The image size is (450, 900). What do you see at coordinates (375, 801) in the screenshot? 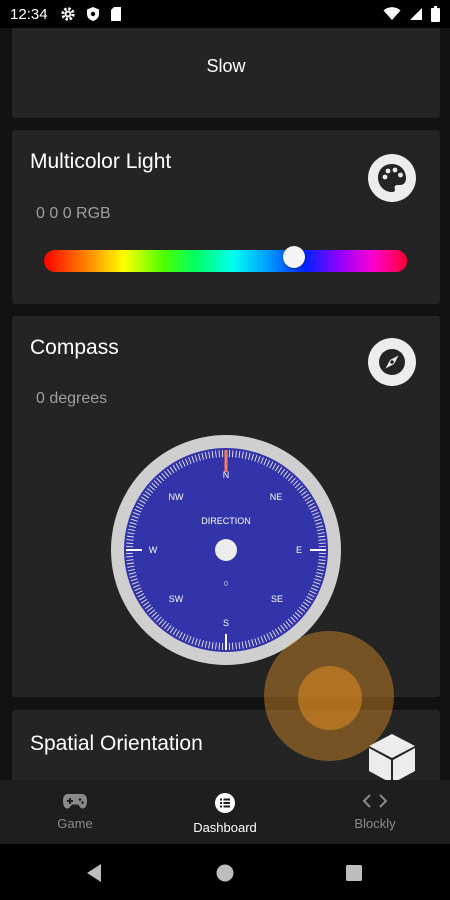
I see `code-icon` at bounding box center [375, 801].